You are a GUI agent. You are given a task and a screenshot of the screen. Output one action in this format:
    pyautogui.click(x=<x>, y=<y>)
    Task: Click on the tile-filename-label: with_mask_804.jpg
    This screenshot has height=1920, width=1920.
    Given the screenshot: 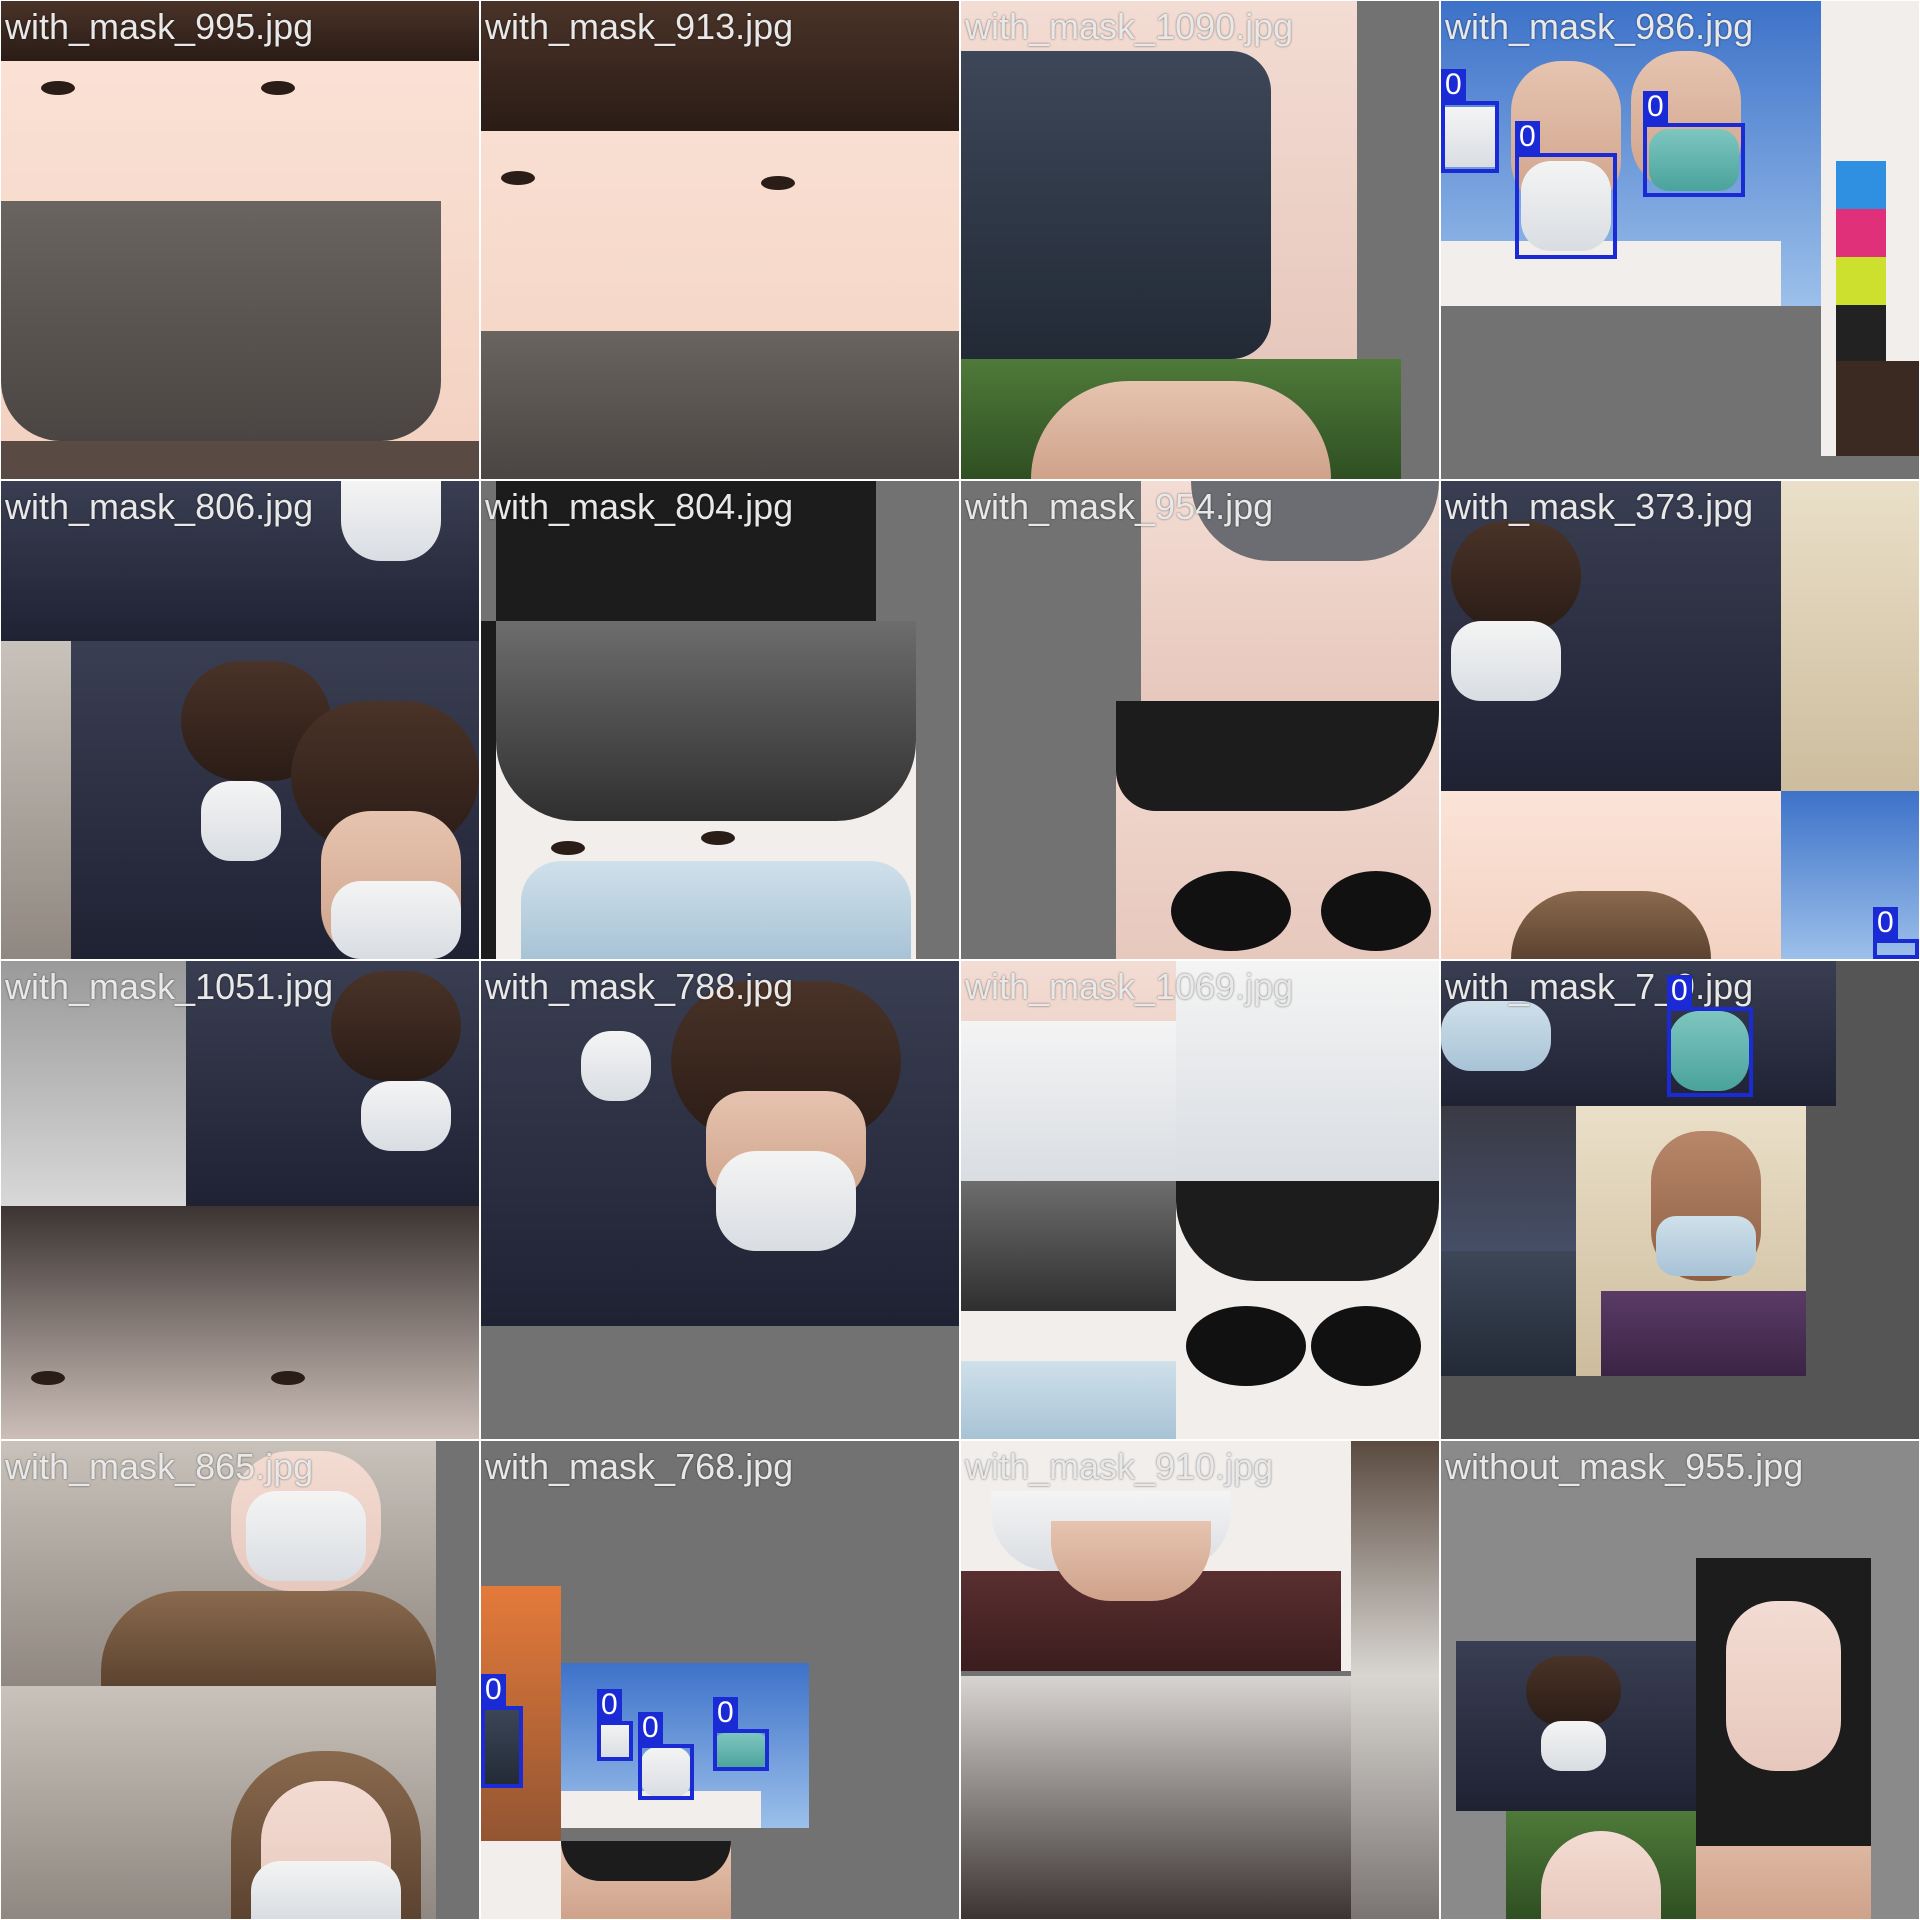 What is the action you would take?
    pyautogui.click(x=639, y=506)
    